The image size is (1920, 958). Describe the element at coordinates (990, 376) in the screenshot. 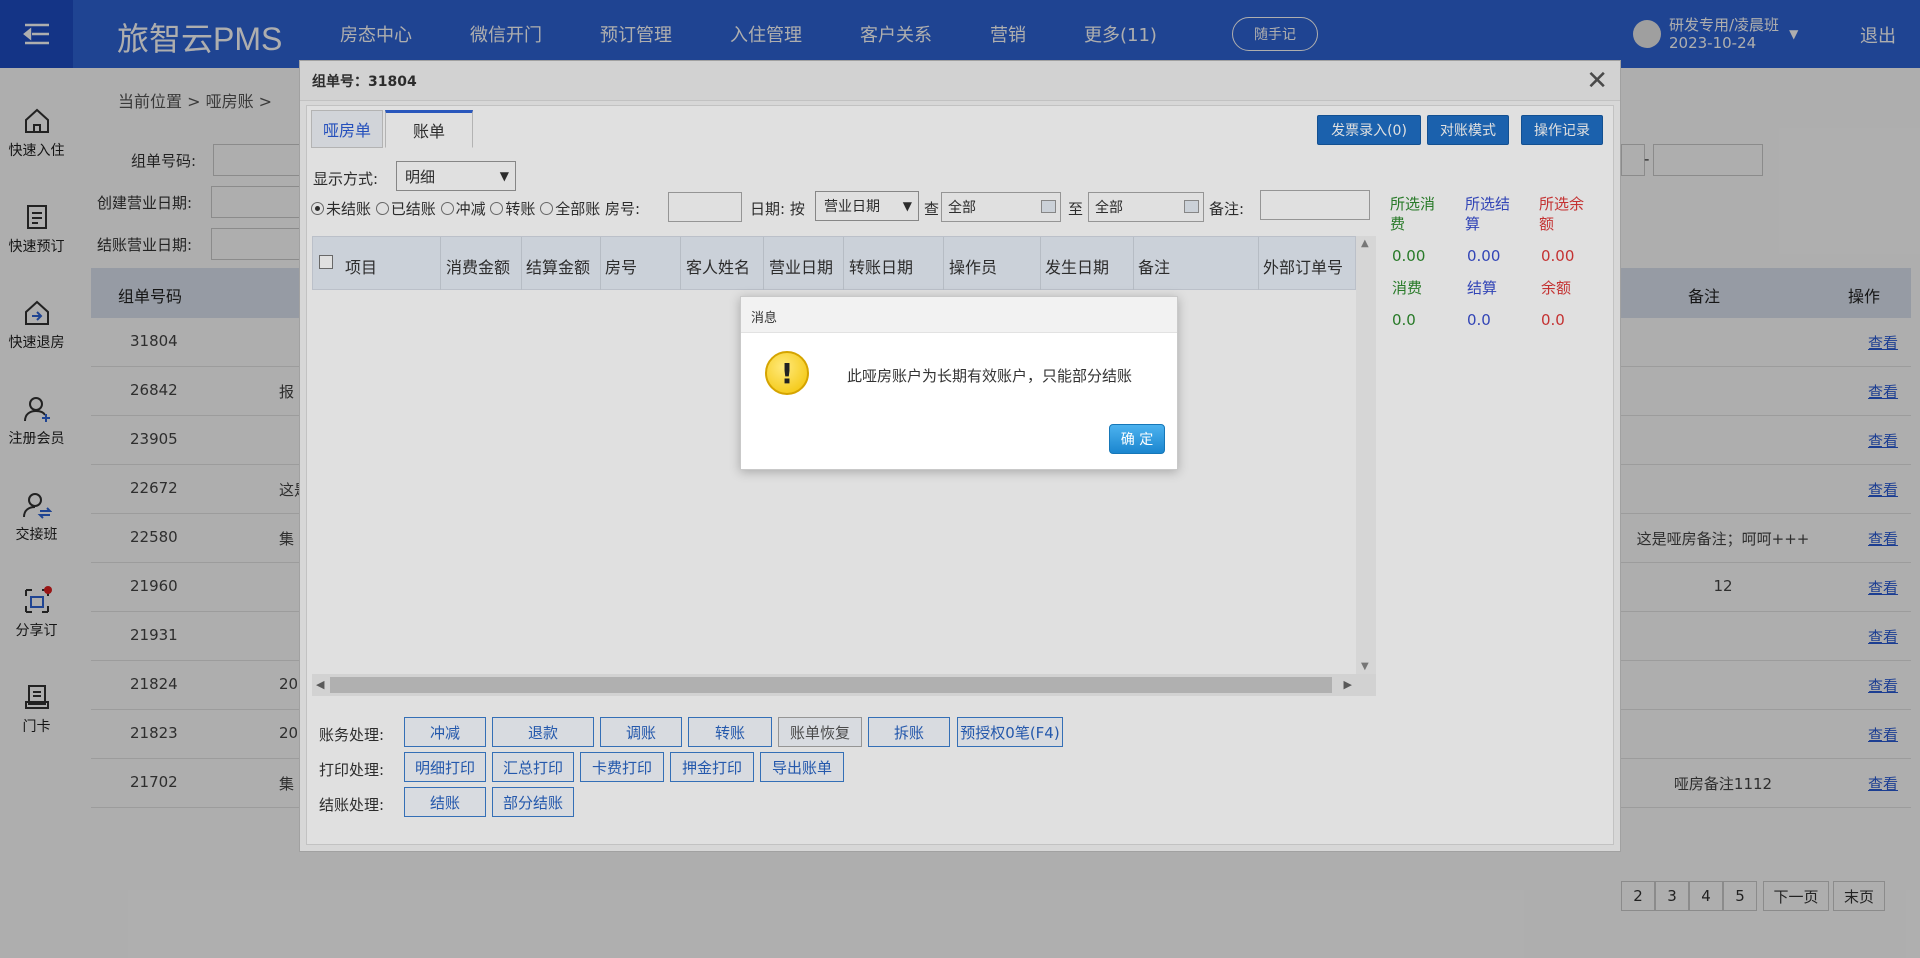

I see `message-text: 此哑房账户为长期有效账户，只能部分结账` at that location.